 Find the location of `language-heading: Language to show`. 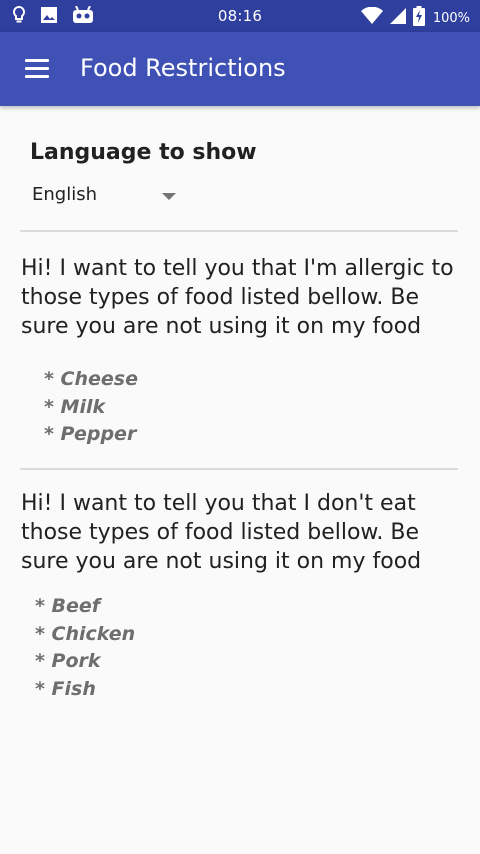

language-heading: Language to show is located at coordinates (143, 152).